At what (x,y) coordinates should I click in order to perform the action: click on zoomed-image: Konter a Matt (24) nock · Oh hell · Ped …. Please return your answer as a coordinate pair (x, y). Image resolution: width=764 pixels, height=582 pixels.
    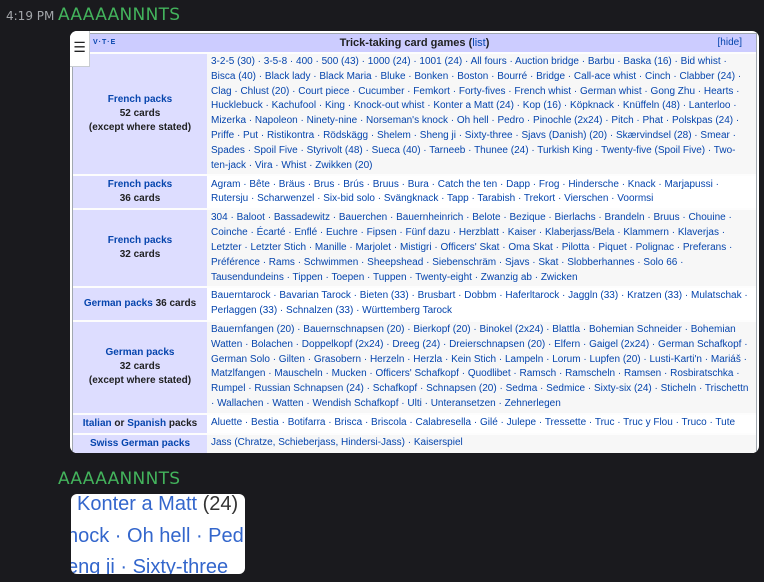
    Looking at the image, I should click on (158, 534).